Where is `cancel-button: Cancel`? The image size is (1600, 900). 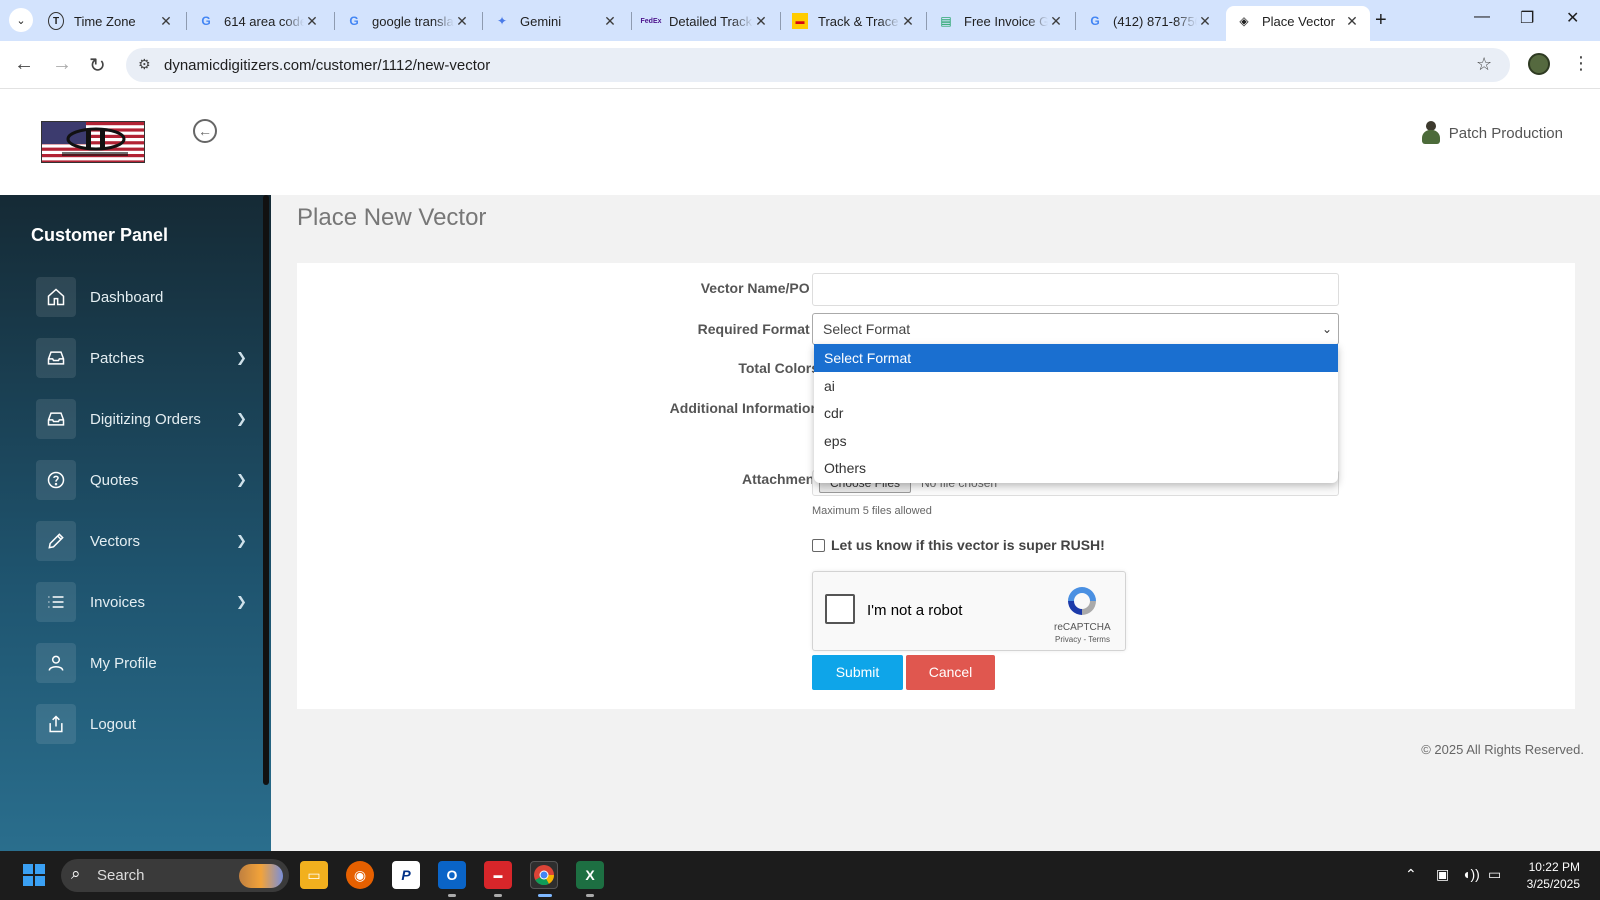 cancel-button: Cancel is located at coordinates (950, 672).